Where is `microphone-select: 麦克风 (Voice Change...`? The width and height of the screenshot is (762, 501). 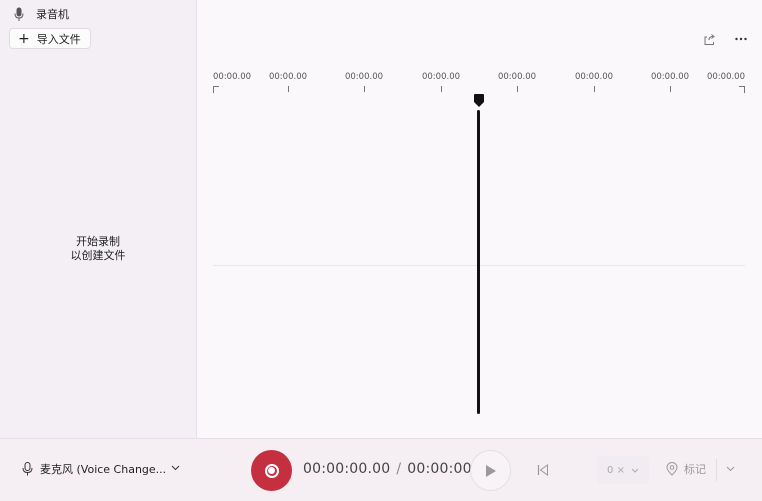
microphone-select: 麦克风 (Voice Change... is located at coordinates (101, 469).